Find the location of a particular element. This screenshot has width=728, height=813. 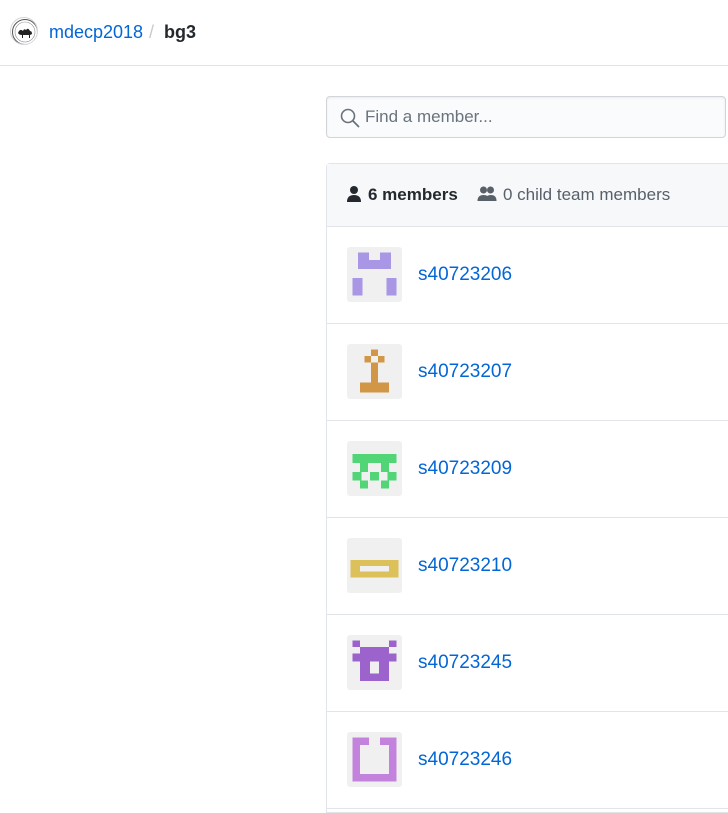

breadcrumb-team-name: bg3 is located at coordinates (180, 32).